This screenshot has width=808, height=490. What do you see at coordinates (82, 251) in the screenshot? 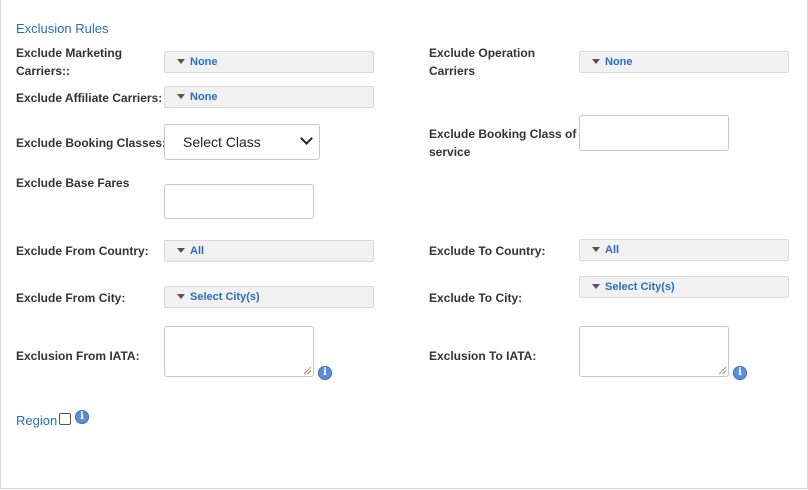
I see `exclude-from-country-label: Exclude From Country:` at bounding box center [82, 251].